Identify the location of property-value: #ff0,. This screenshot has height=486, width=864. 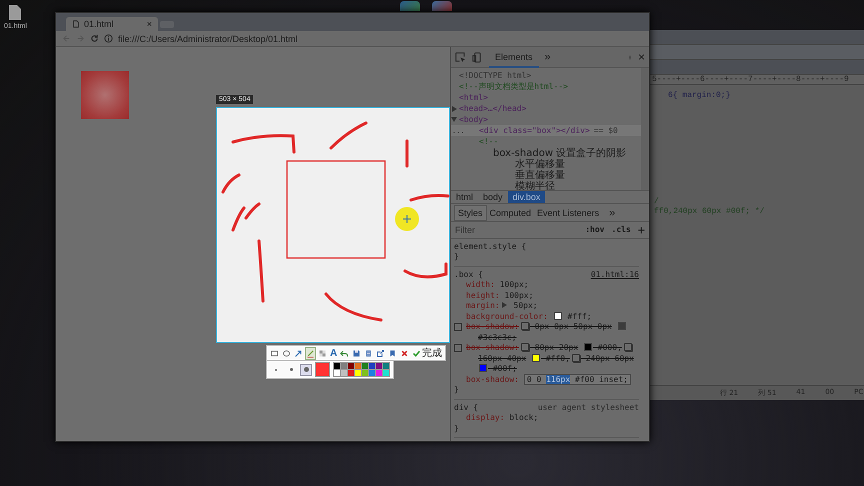
(557, 358).